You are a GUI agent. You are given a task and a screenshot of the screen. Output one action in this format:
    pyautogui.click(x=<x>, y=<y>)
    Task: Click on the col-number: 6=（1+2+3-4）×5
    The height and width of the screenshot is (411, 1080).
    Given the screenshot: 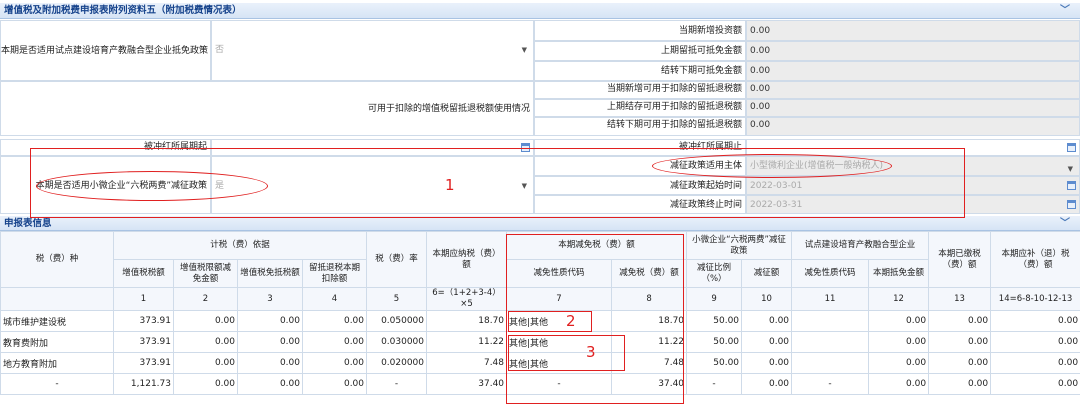 What is the action you would take?
    pyautogui.click(x=467, y=299)
    